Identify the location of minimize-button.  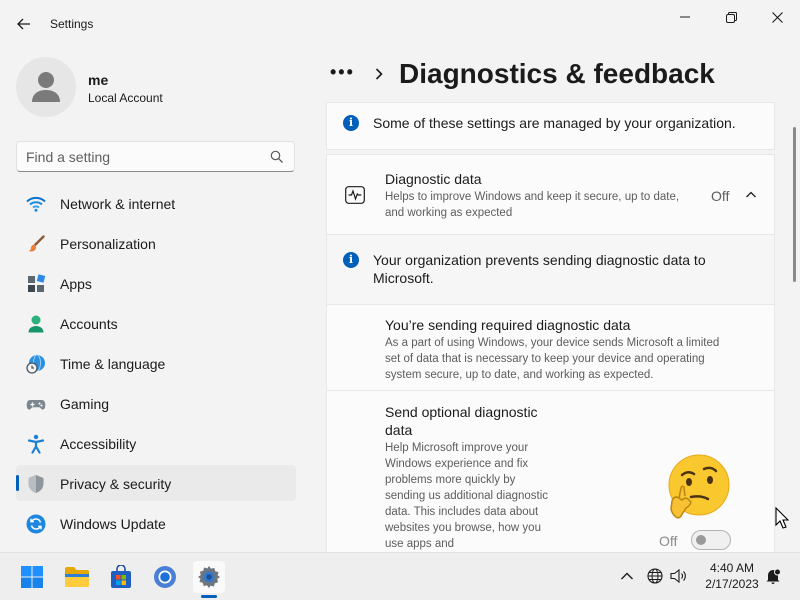
(685, 17).